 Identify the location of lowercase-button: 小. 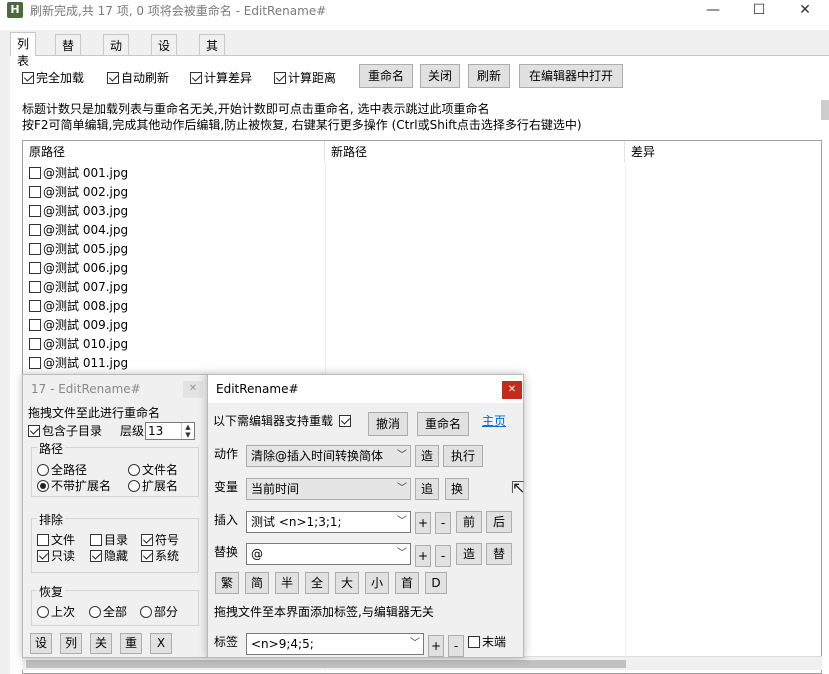
(377, 583).